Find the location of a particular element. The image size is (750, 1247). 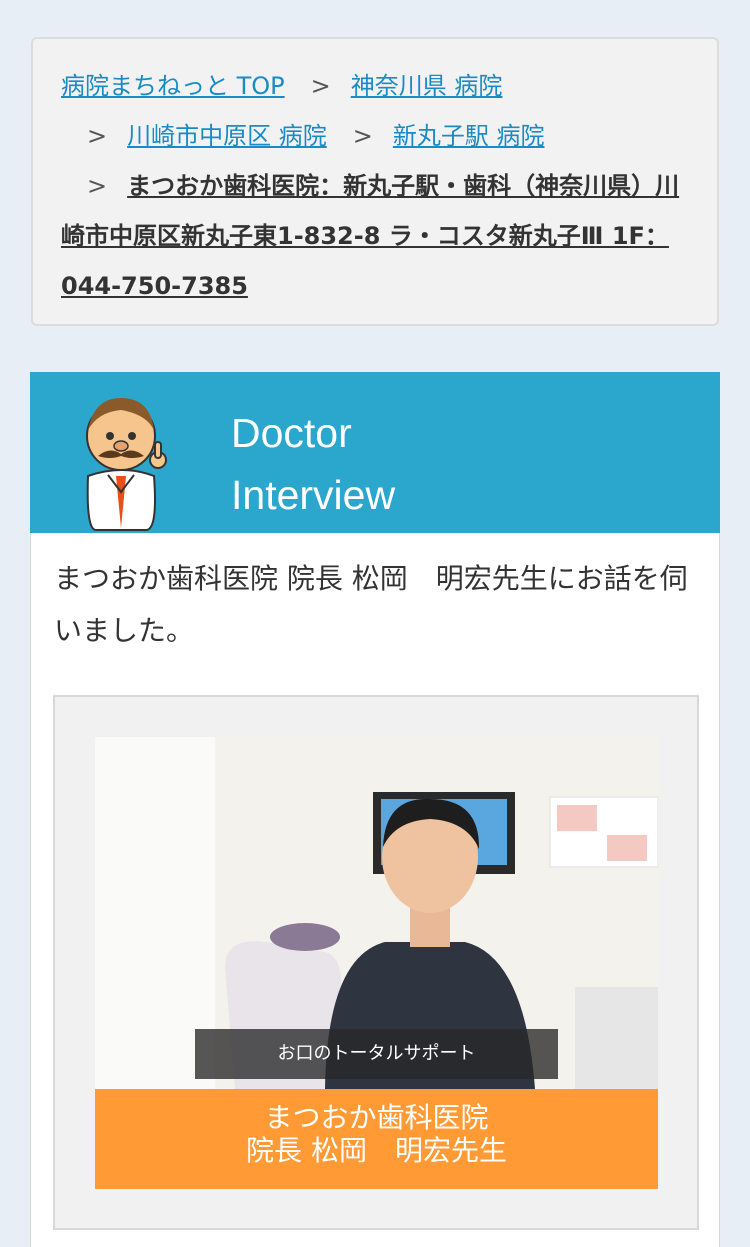

interview-intro-text: まつおか歯科医院 院長 松岡 明宏先生にお話を伺いました。 is located at coordinates (371, 604).